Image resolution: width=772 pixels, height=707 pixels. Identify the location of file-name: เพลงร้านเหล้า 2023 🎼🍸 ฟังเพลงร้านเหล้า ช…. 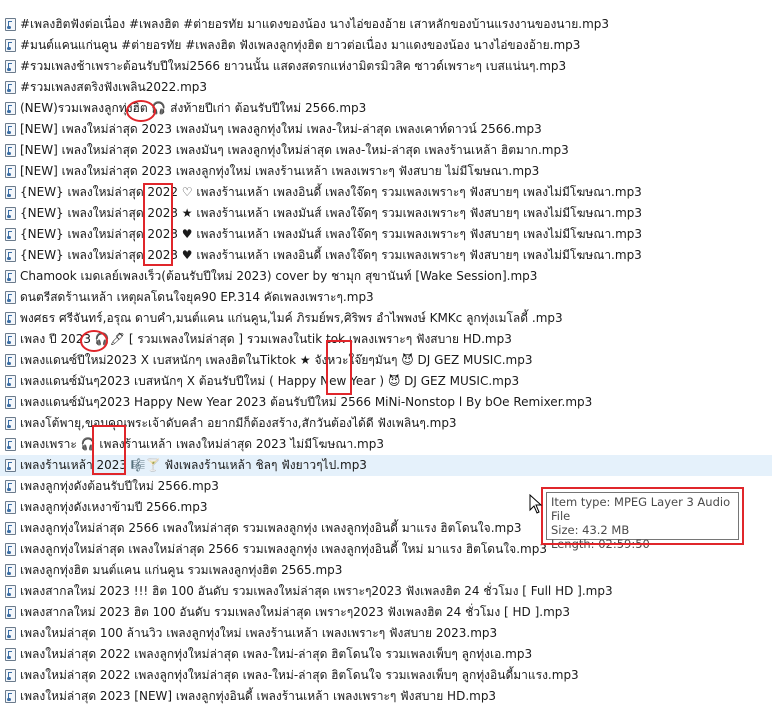
(193, 465).